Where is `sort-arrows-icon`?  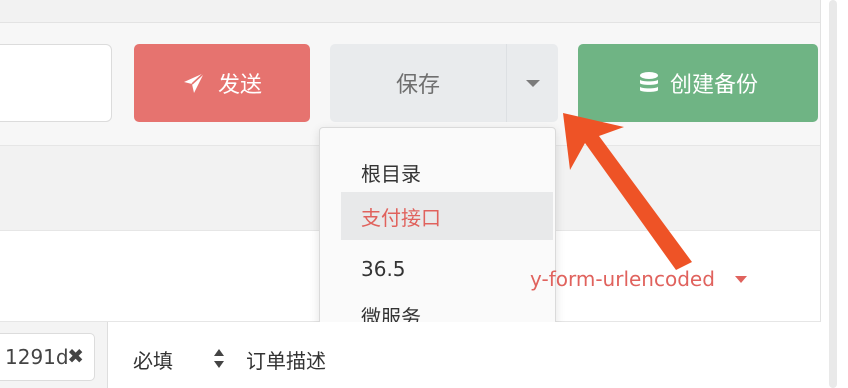
sort-arrows-icon is located at coordinates (220, 359).